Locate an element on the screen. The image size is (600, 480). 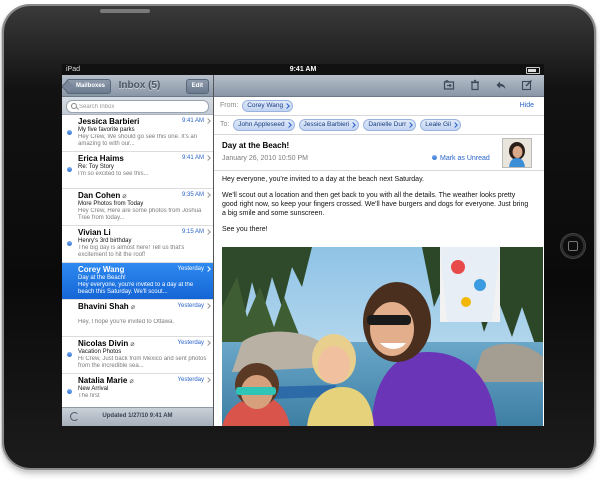
message-sender-name: Dan Cohen is located at coordinates (99, 195).